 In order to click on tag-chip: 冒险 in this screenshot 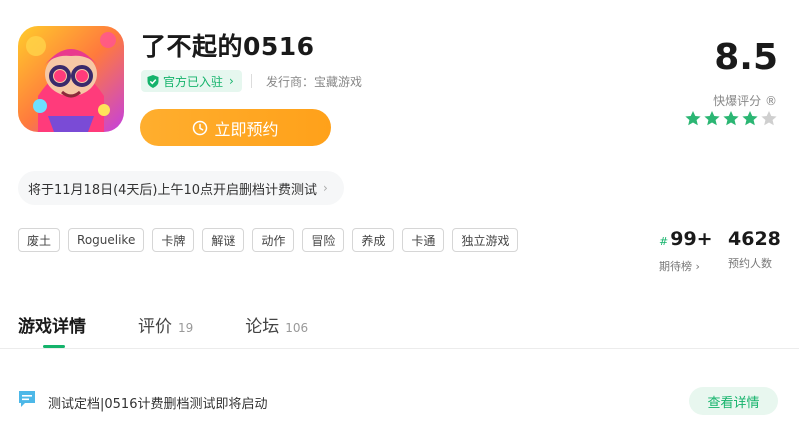, I will do `click(323, 240)`.